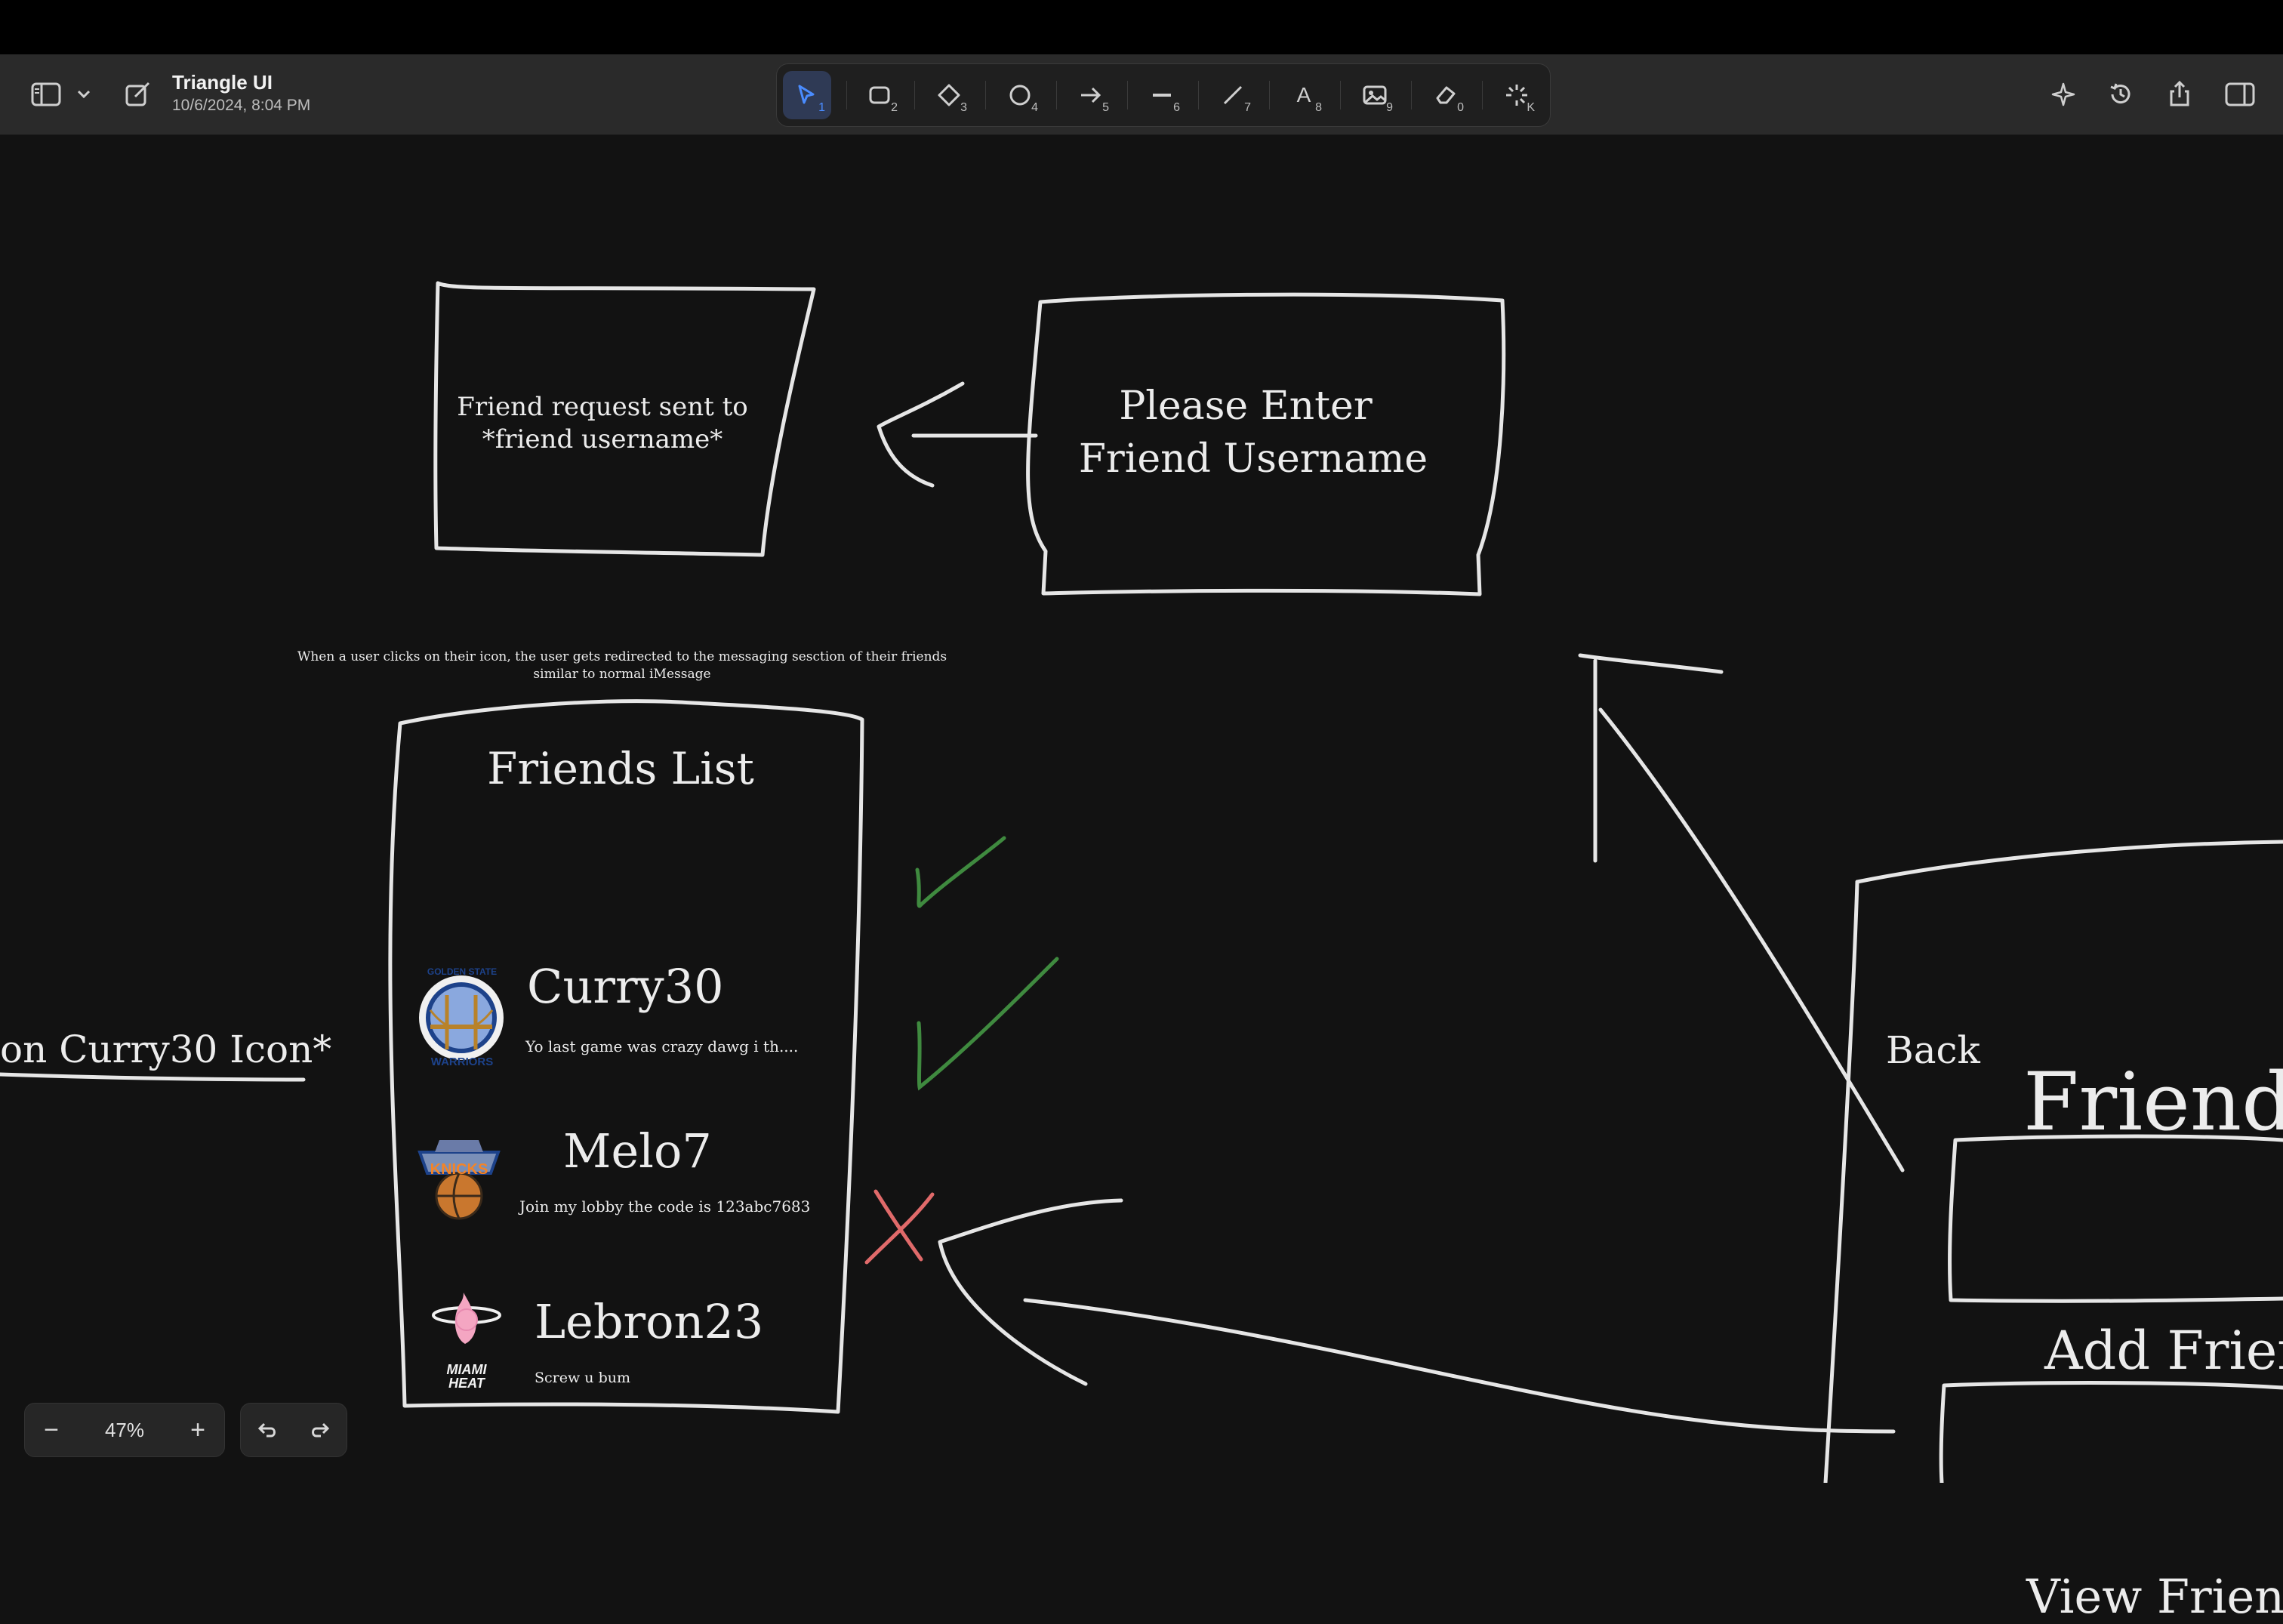 This screenshot has width=2283, height=1624. I want to click on line-icon, so click(1162, 96).